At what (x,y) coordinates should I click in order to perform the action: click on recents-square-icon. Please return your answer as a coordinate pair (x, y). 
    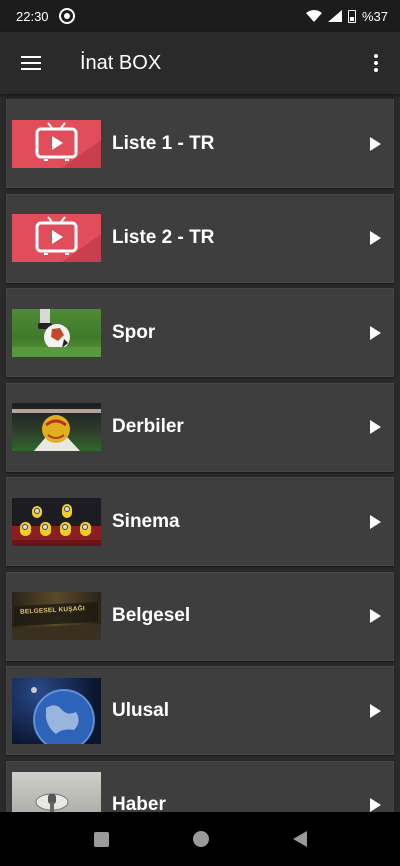
    Looking at the image, I should click on (101, 839).